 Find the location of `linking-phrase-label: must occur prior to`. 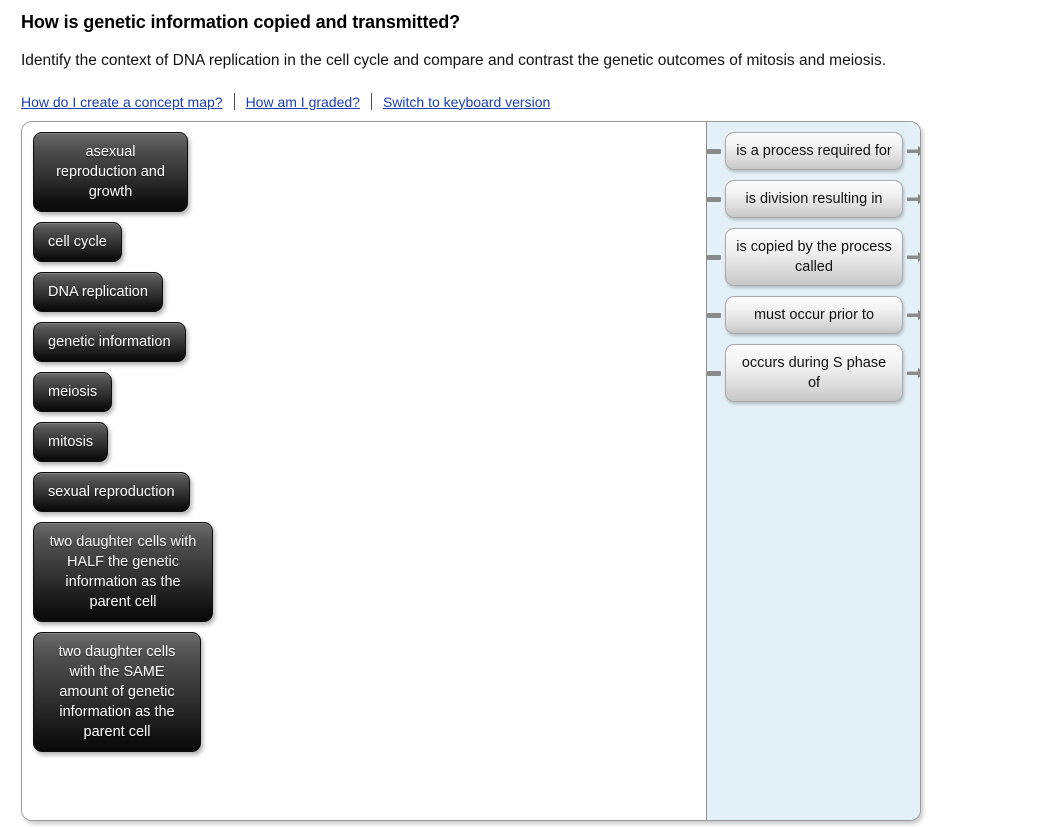

linking-phrase-label: must occur prior to is located at coordinates (814, 315).